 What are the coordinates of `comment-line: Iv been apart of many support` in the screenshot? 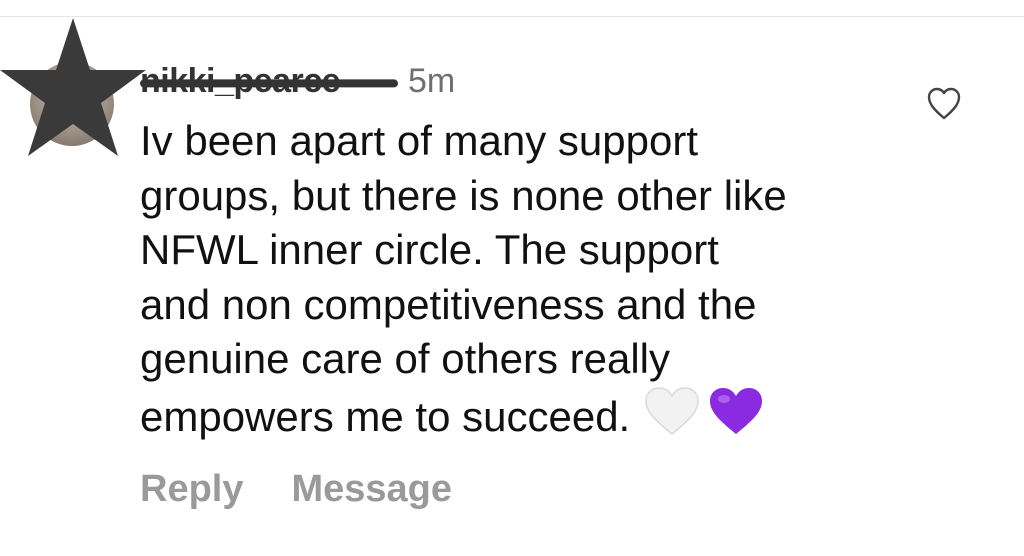 It's located at (419, 140).